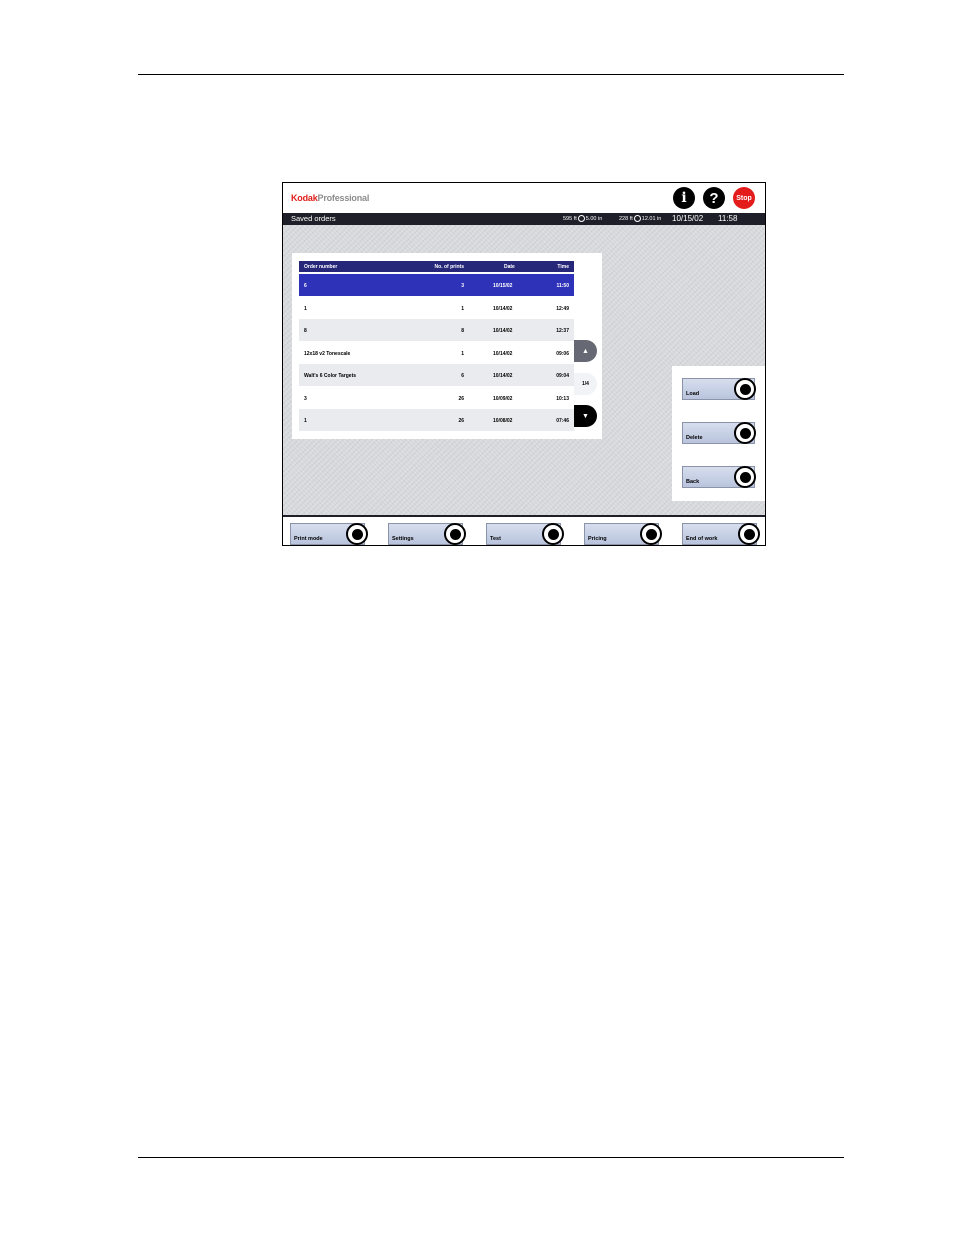 The image size is (954, 1235). I want to click on roll1-length: 595 ft, so click(570, 218).